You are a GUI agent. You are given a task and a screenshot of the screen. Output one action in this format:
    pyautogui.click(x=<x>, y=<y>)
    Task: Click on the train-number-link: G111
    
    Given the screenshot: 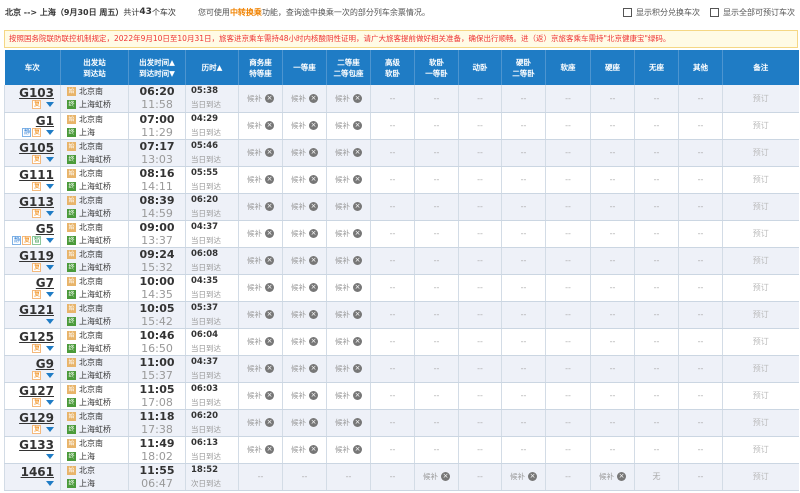 What is the action you would take?
    pyautogui.click(x=29, y=175)
    